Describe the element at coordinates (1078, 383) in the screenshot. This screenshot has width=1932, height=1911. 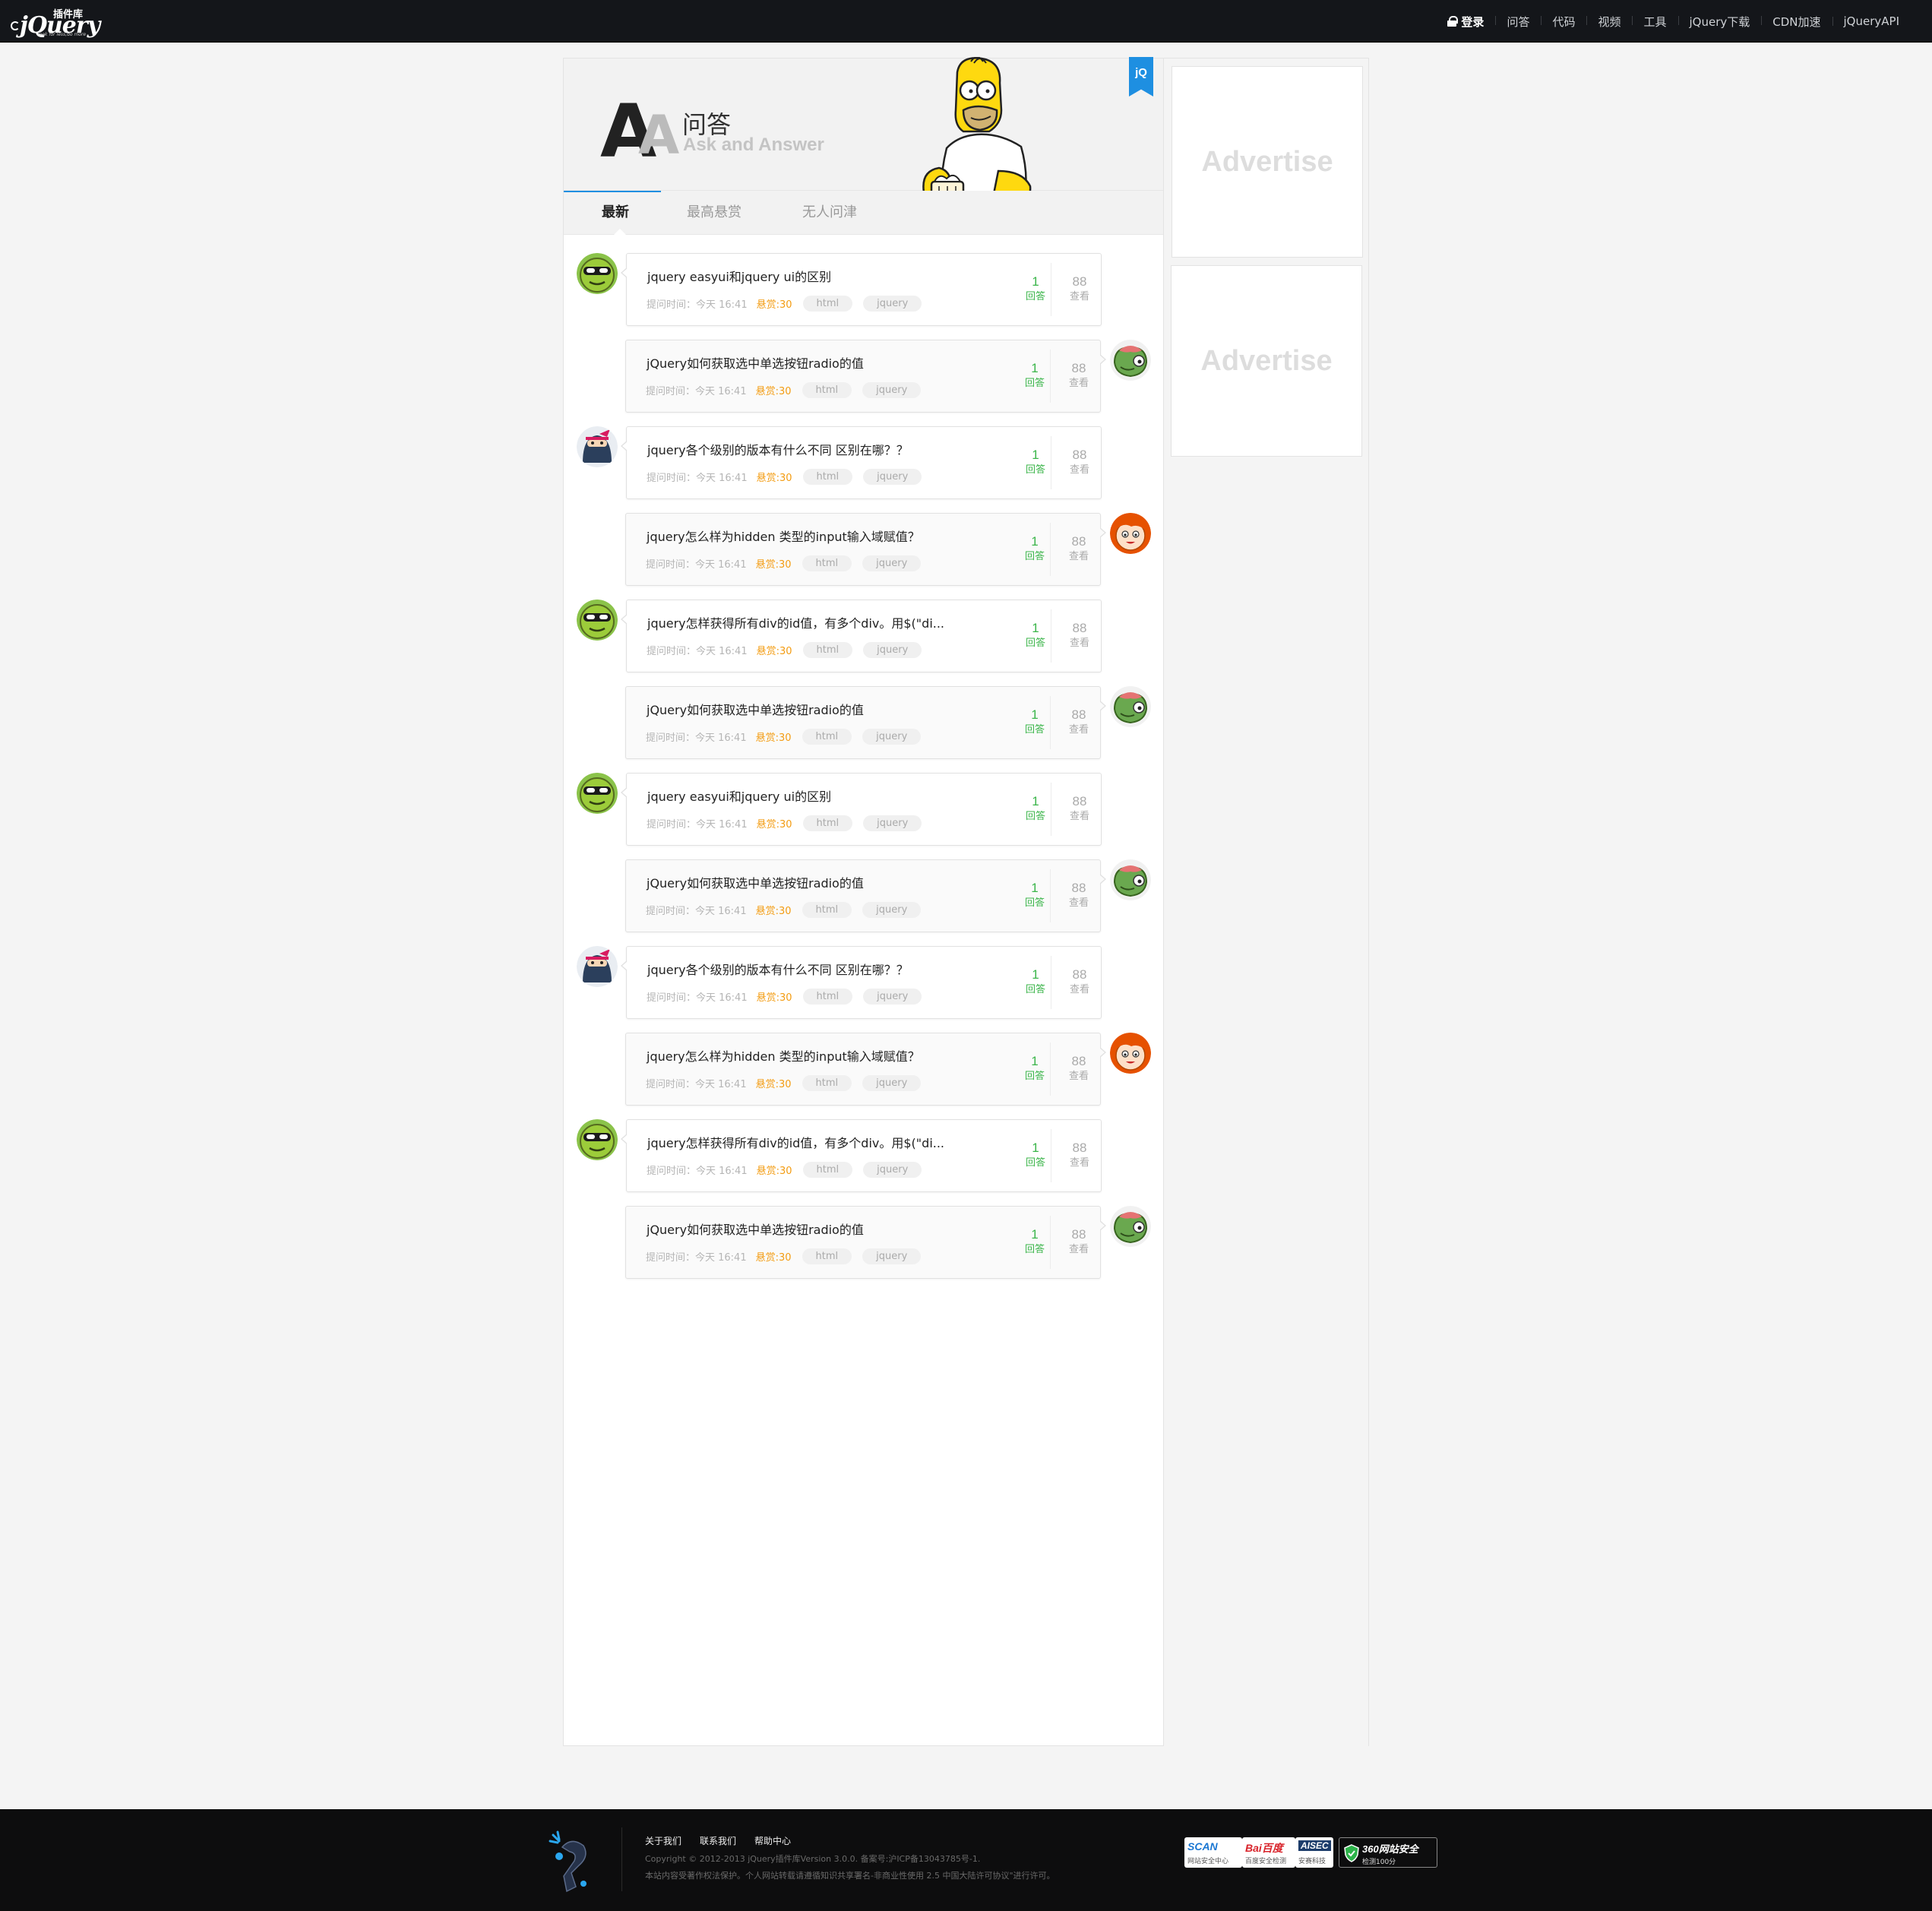
I see `view-count-label: 查看` at that location.